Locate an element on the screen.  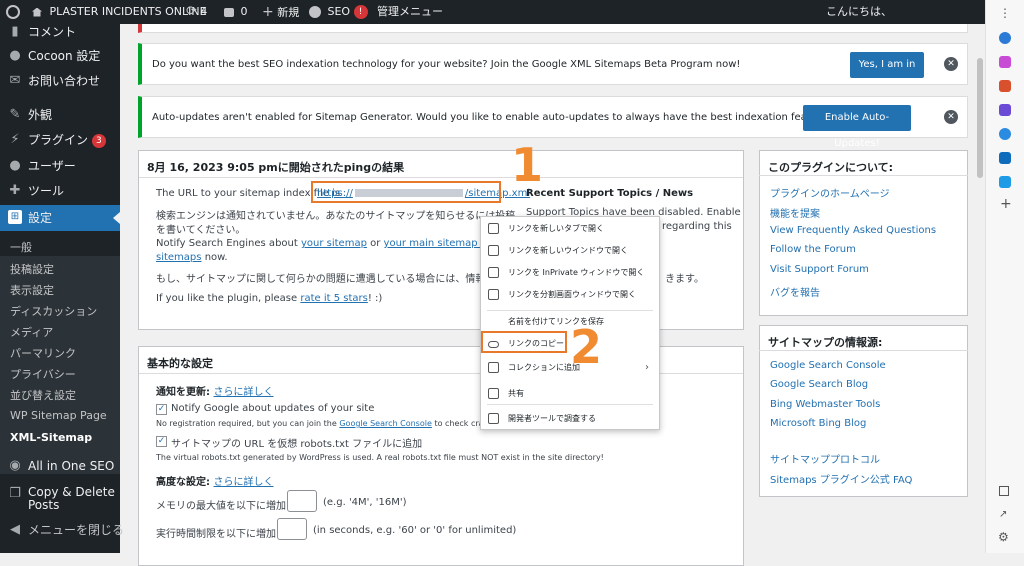
sidebar-item-copy-delete: ❐ Copy & Delete Posts is located at coordinates (60, 497).